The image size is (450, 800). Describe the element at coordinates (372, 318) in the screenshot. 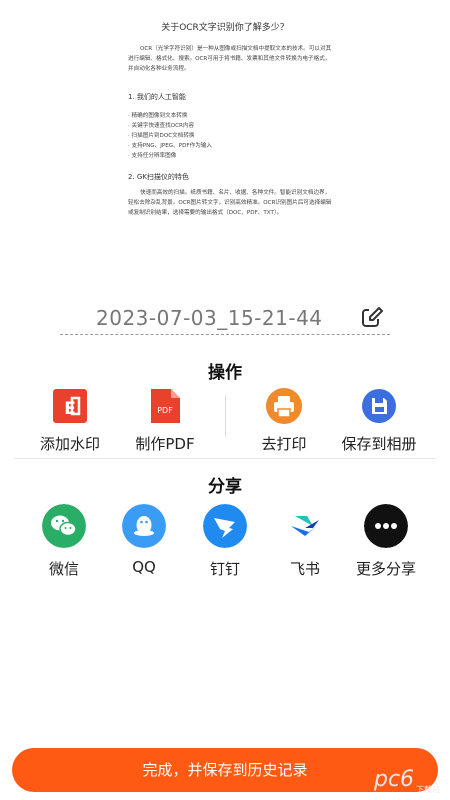

I see `edit-icon` at that location.